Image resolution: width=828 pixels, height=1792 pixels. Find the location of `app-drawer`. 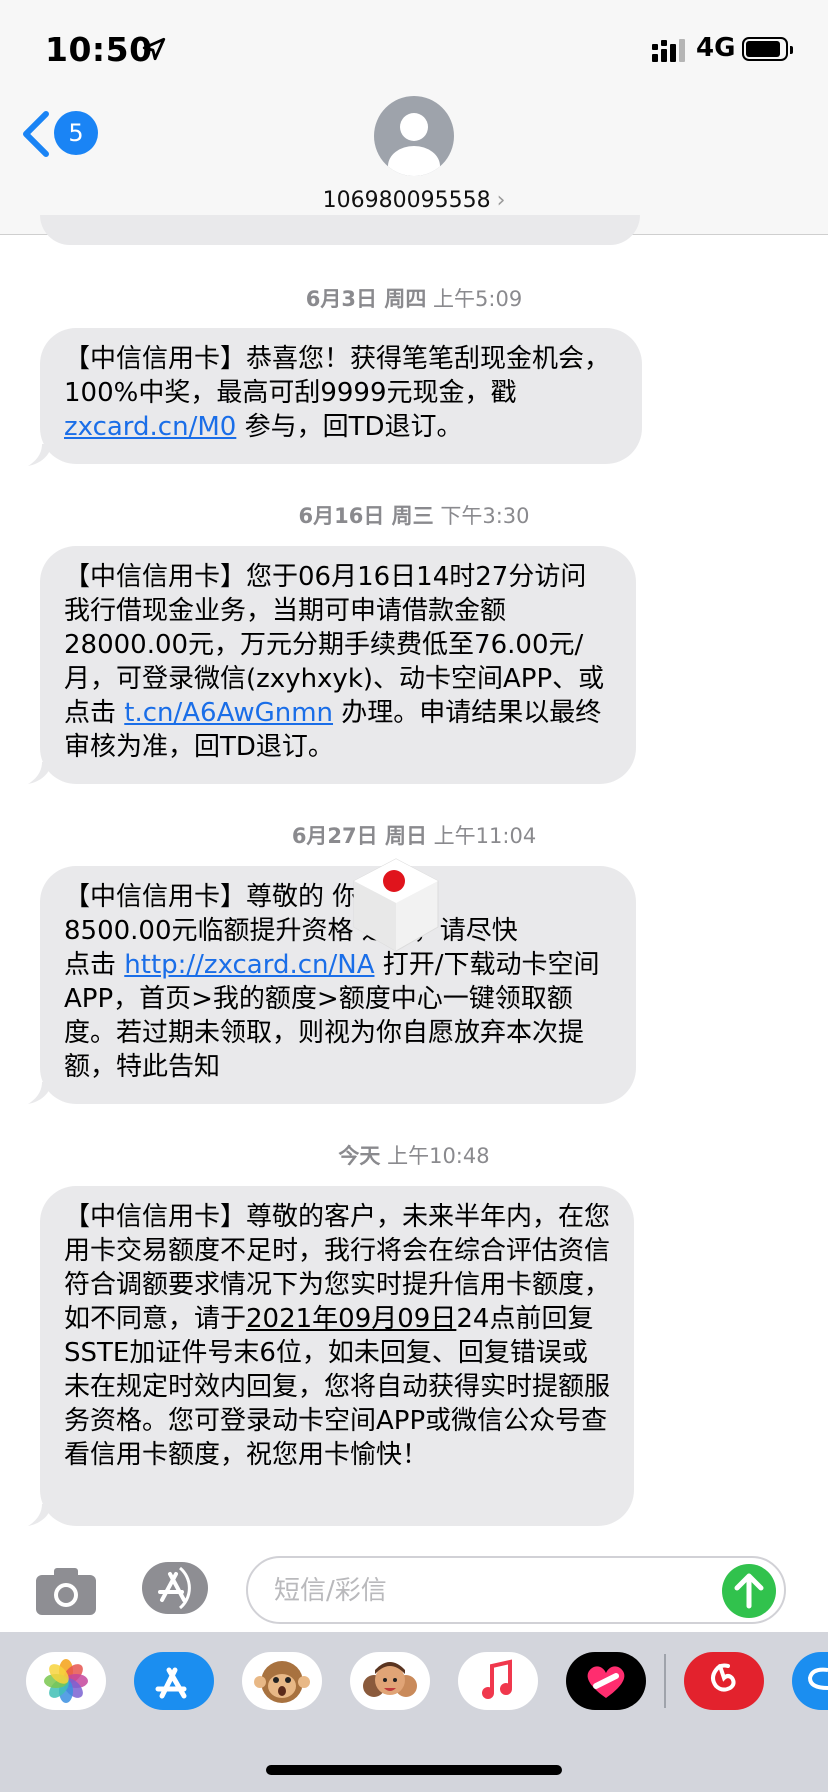

app-drawer is located at coordinates (414, 1712).